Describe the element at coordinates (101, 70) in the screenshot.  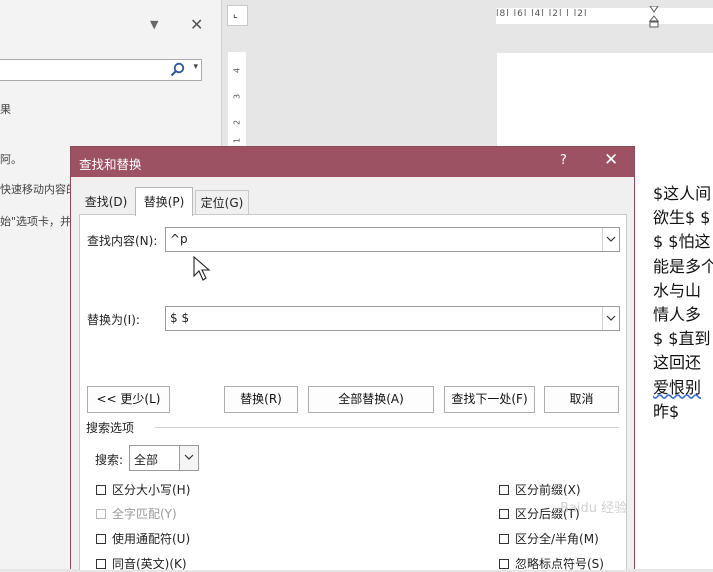
I see `navigation-search-input: ▾` at that location.